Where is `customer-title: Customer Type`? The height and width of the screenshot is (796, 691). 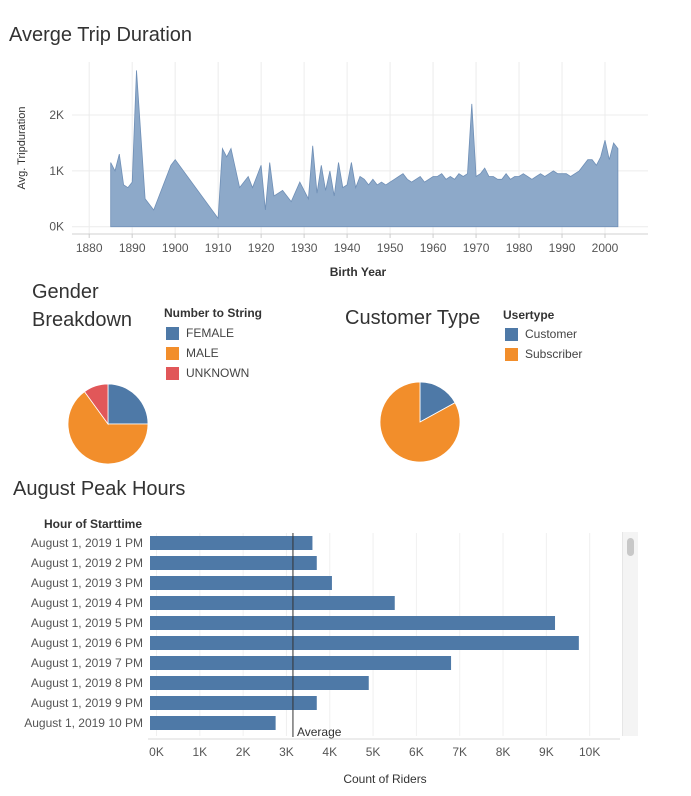 customer-title: Customer Type is located at coordinates (413, 318).